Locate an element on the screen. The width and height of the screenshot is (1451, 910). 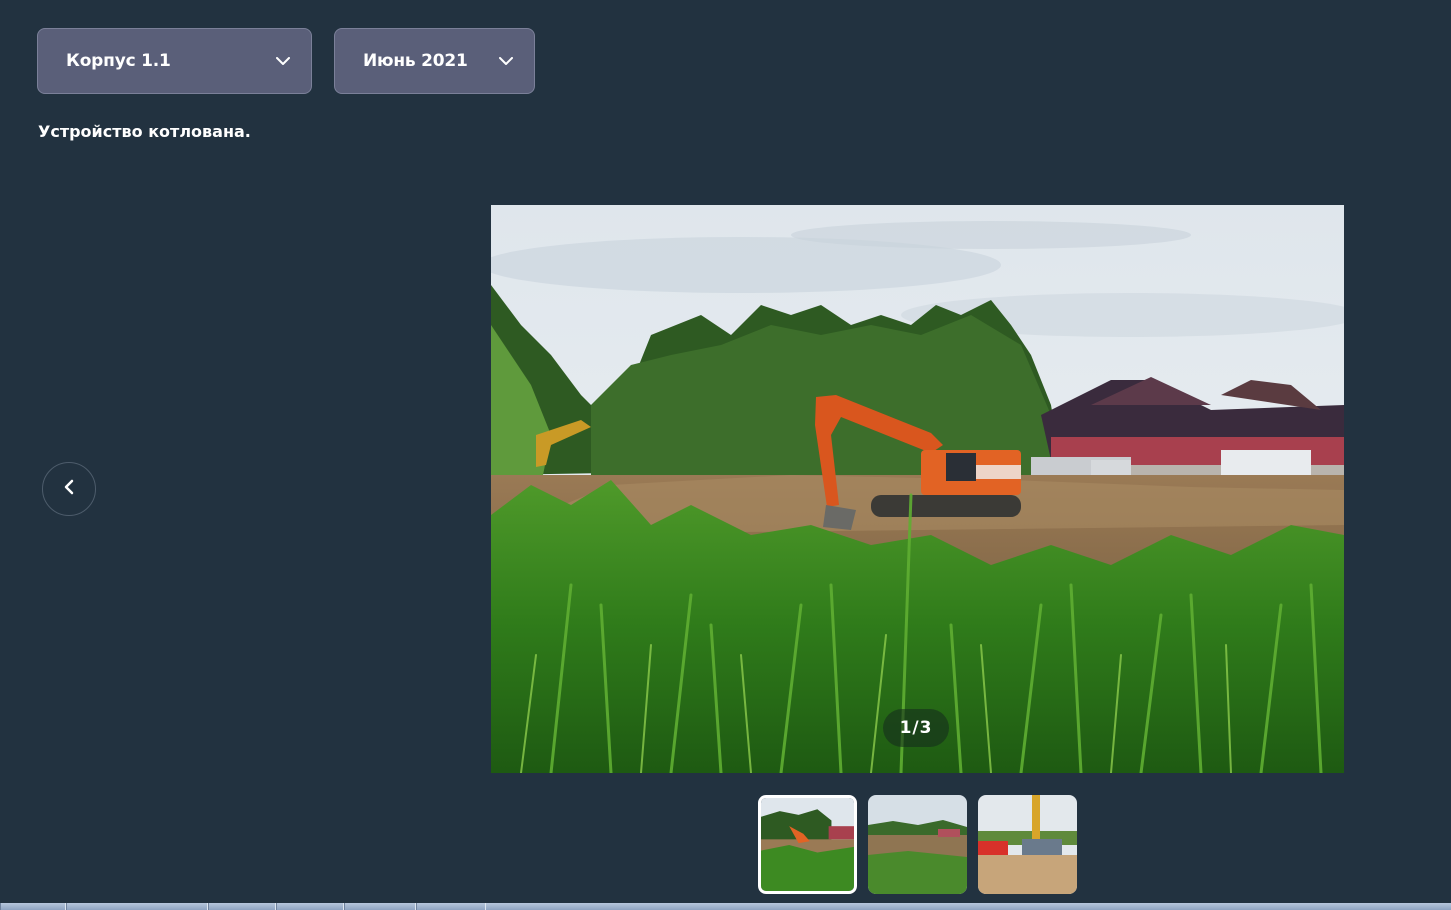
building-select-value: Корпус 1.1 is located at coordinates (118, 61).